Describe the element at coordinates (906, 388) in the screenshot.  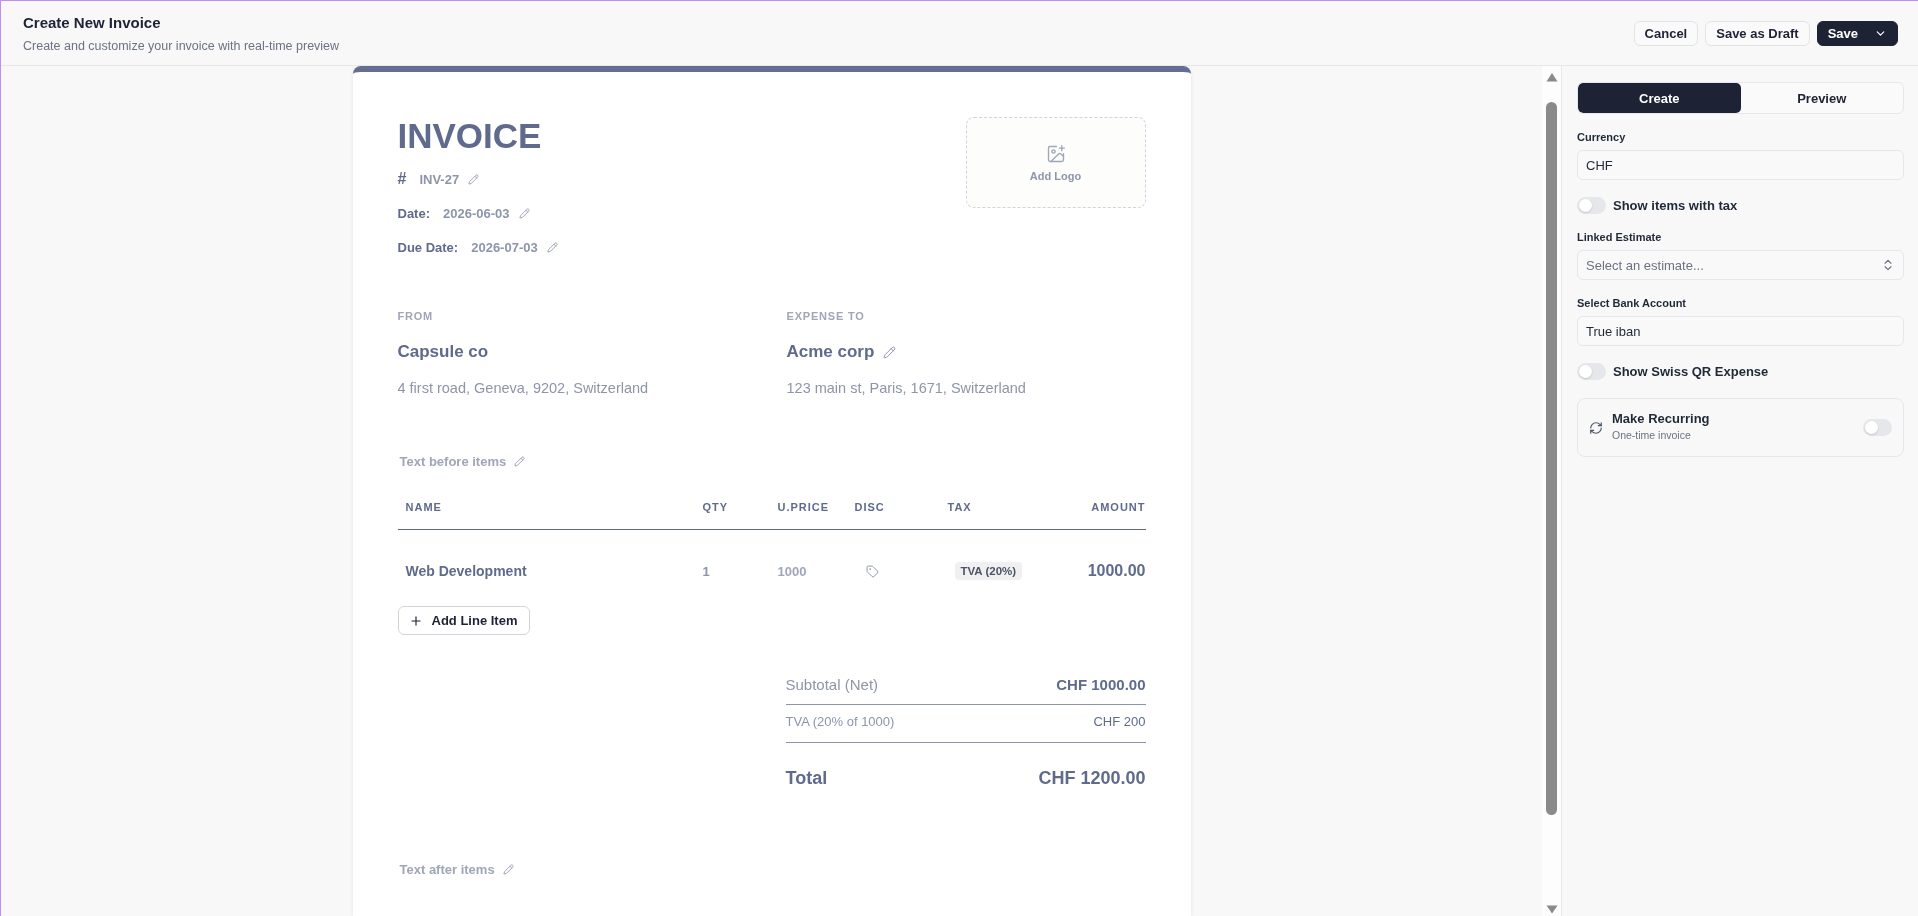
I see `party-address: 123 main st, Paris, 1671, Switzerland` at that location.